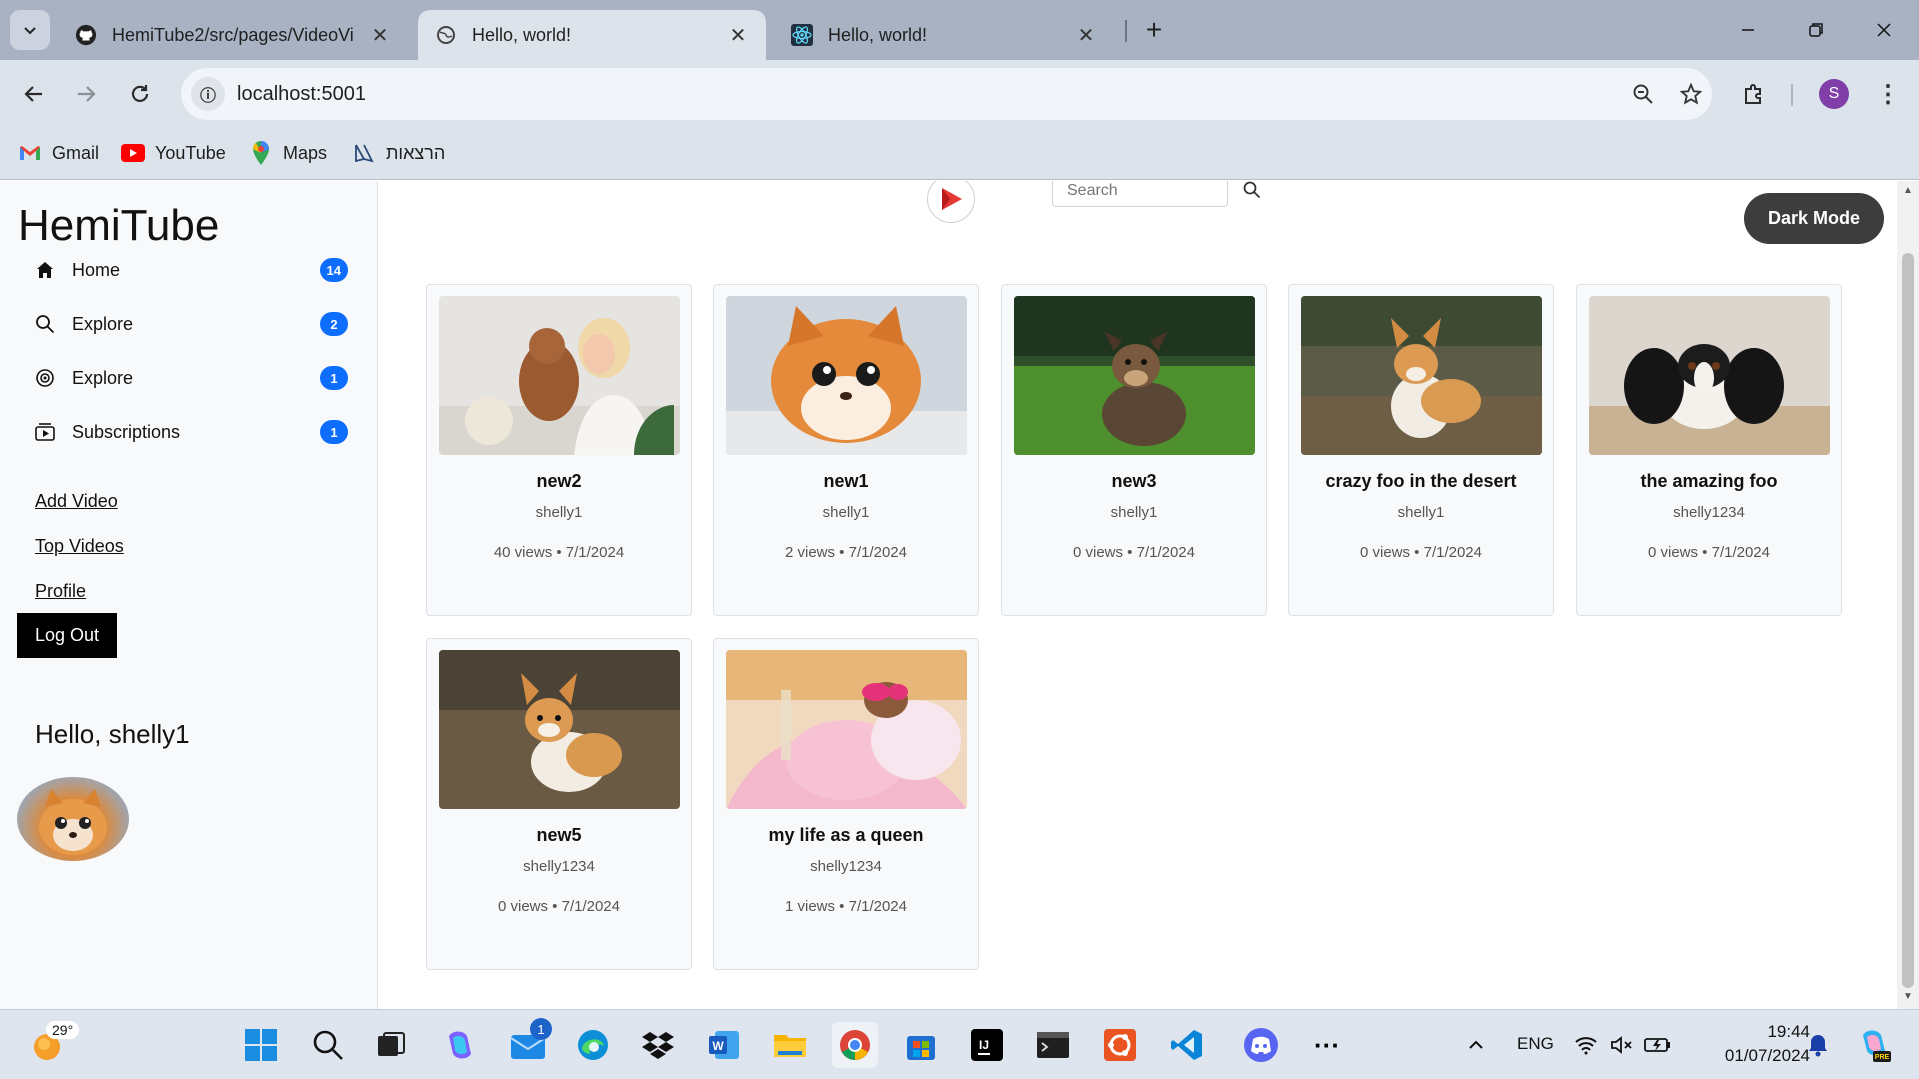 The width and height of the screenshot is (1919, 1079). Describe the element at coordinates (288, 153) in the screenshot. I see `bookmark-maps: Maps` at that location.